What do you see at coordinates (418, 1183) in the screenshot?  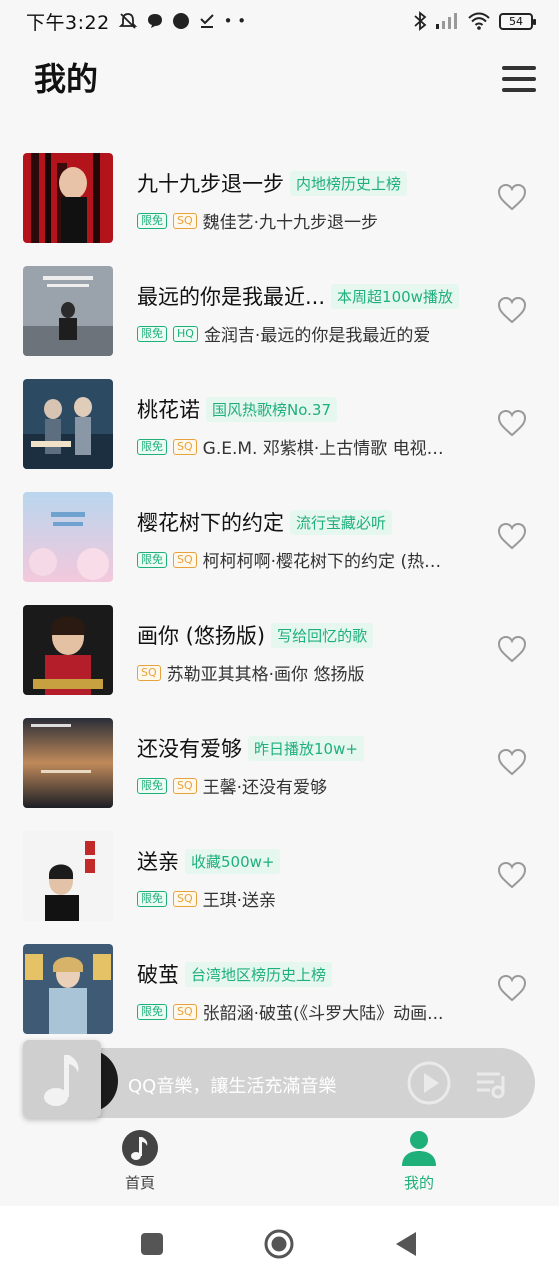 I see `tab-mine-label: 我的` at bounding box center [418, 1183].